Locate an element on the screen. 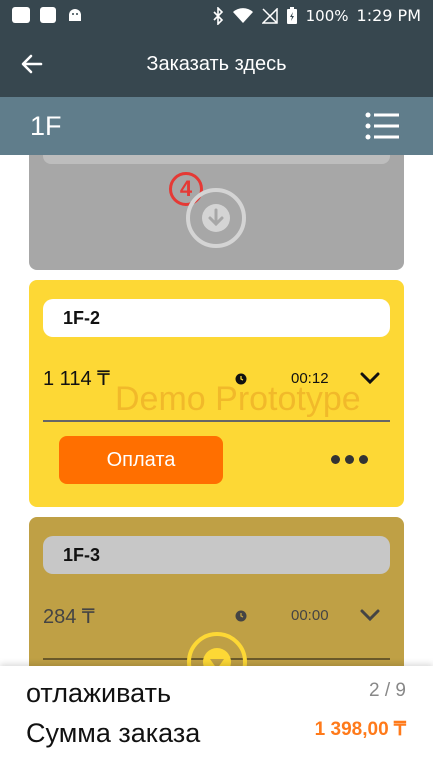 The height and width of the screenshot is (769, 433). message-icon is located at coordinates (21, 15).